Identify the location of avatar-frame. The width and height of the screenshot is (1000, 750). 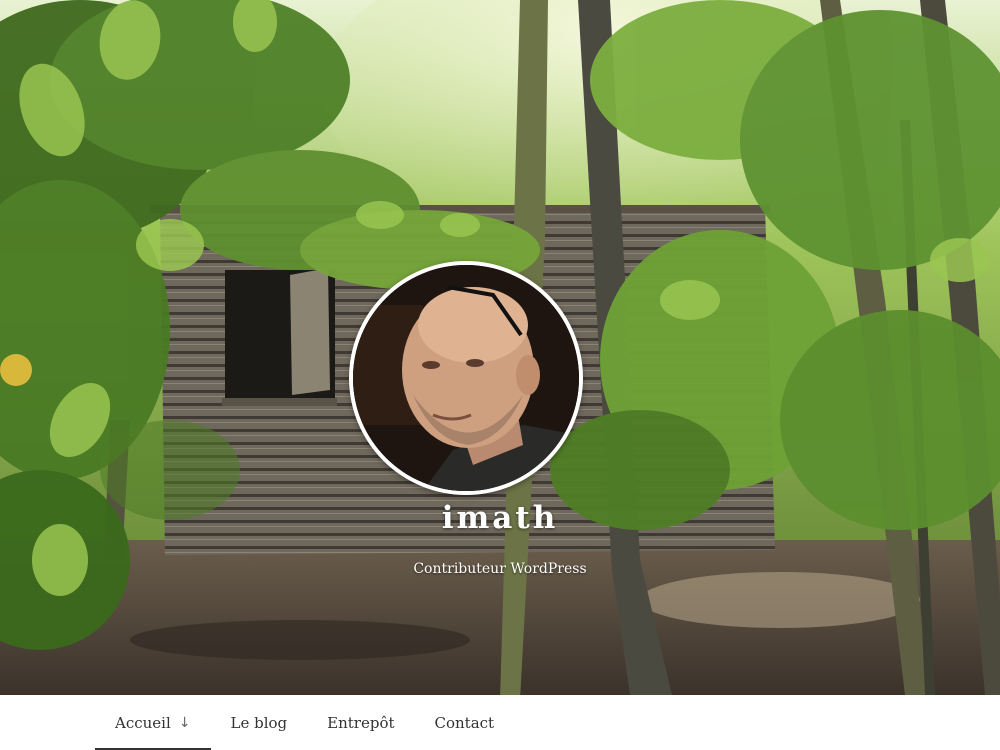
(466, 378).